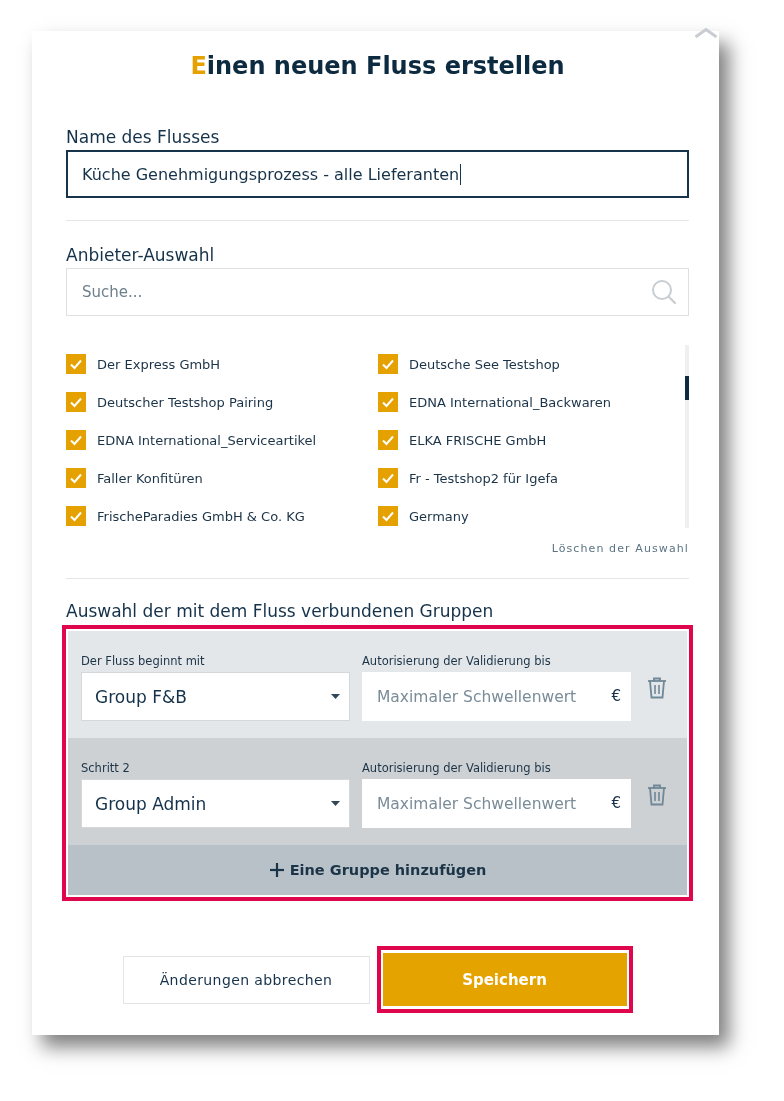 Image resolution: width=784 pixels, height=1101 pixels. What do you see at coordinates (159, 364) in the screenshot?
I see `supplier-name: Der Express GmbH` at bounding box center [159, 364].